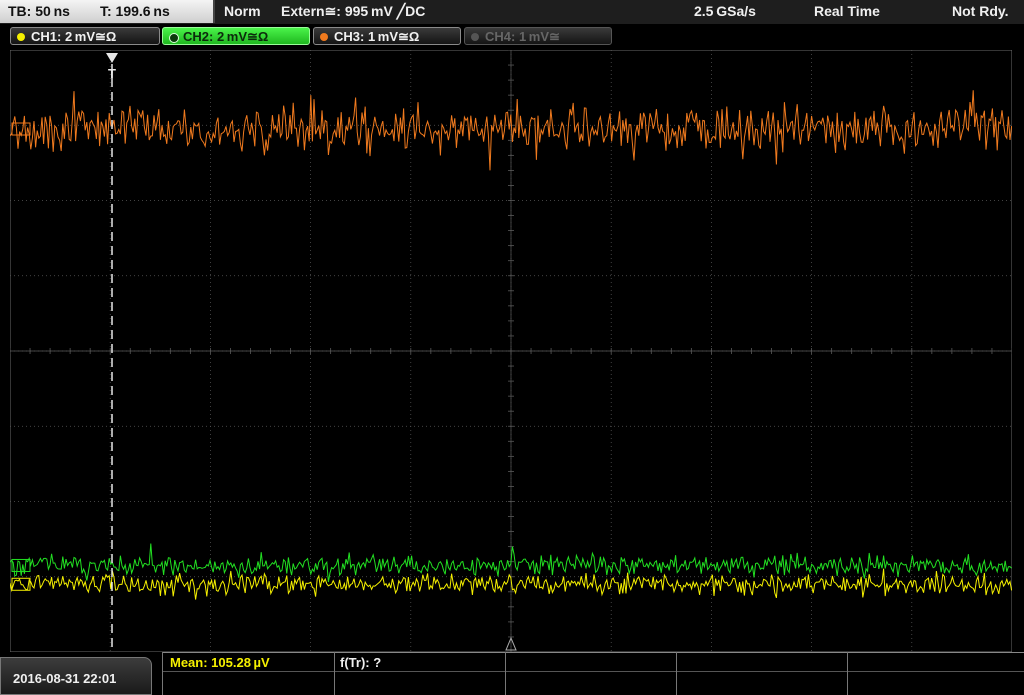 This screenshot has height=695, width=1024. Describe the element at coordinates (226, 36) in the screenshot. I see `ch2-label: CH2: 2 mV≅Ω` at that location.